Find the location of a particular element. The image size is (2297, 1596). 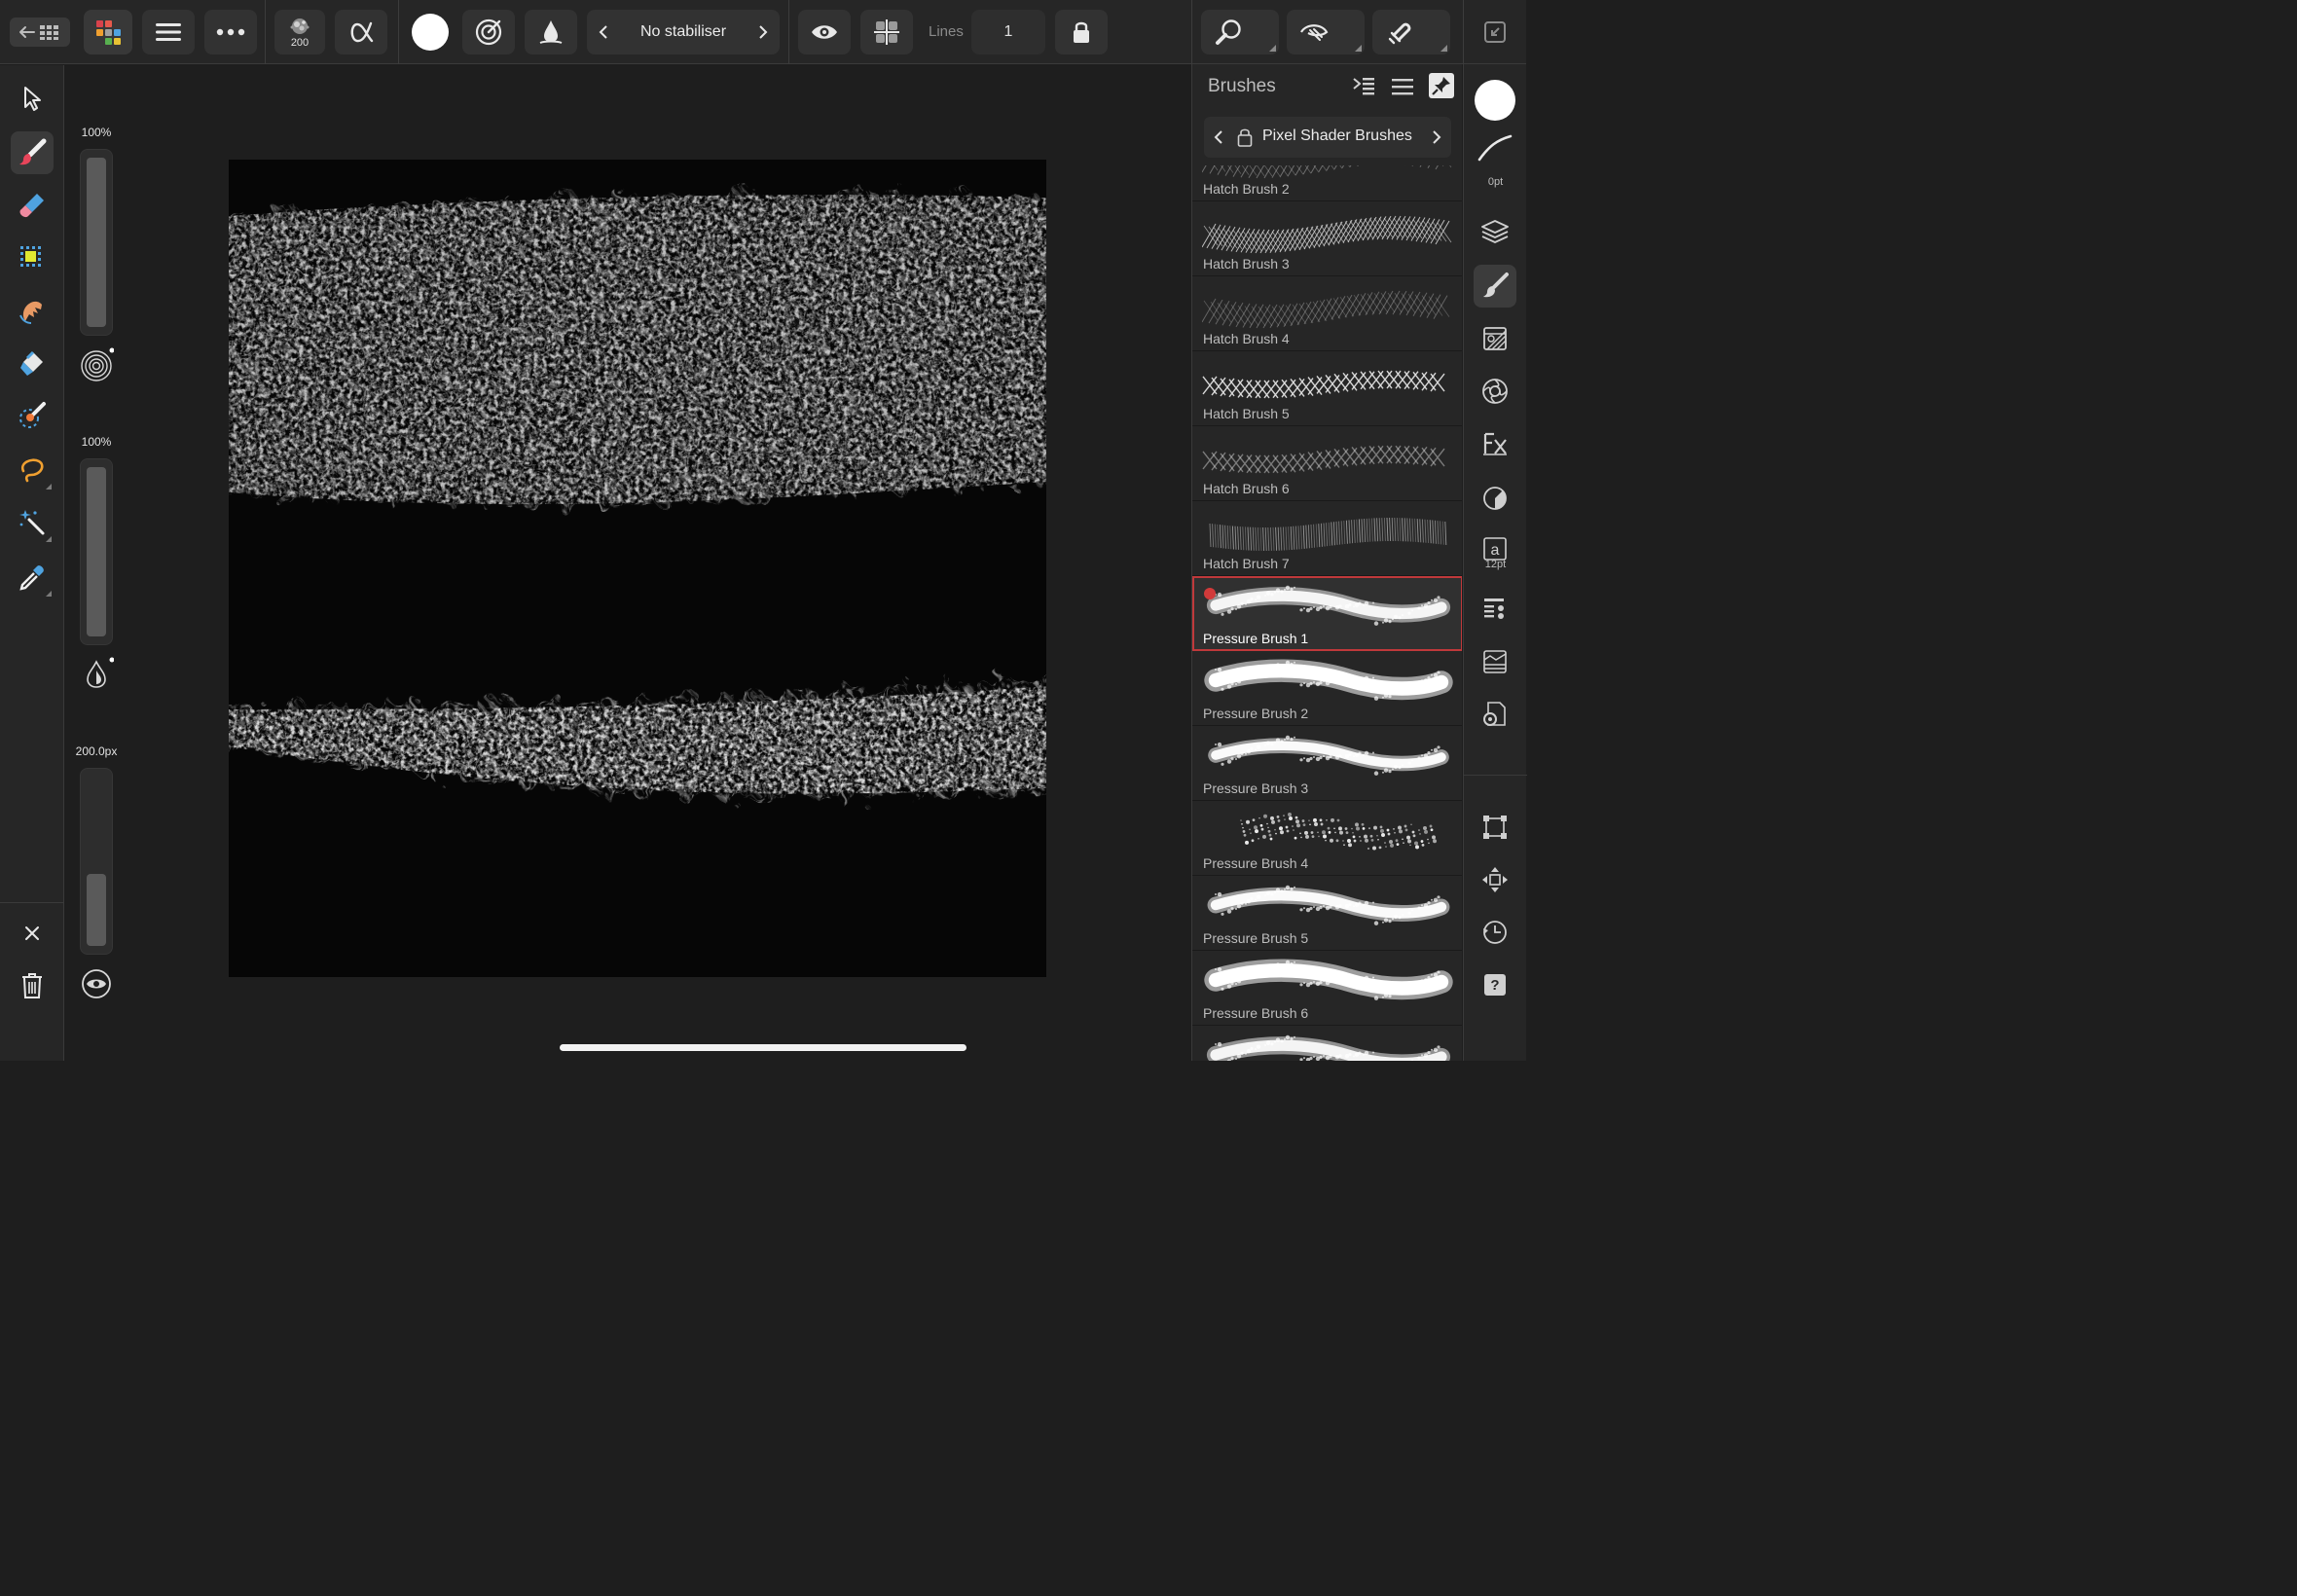

fx-studio-button is located at coordinates (1495, 443).